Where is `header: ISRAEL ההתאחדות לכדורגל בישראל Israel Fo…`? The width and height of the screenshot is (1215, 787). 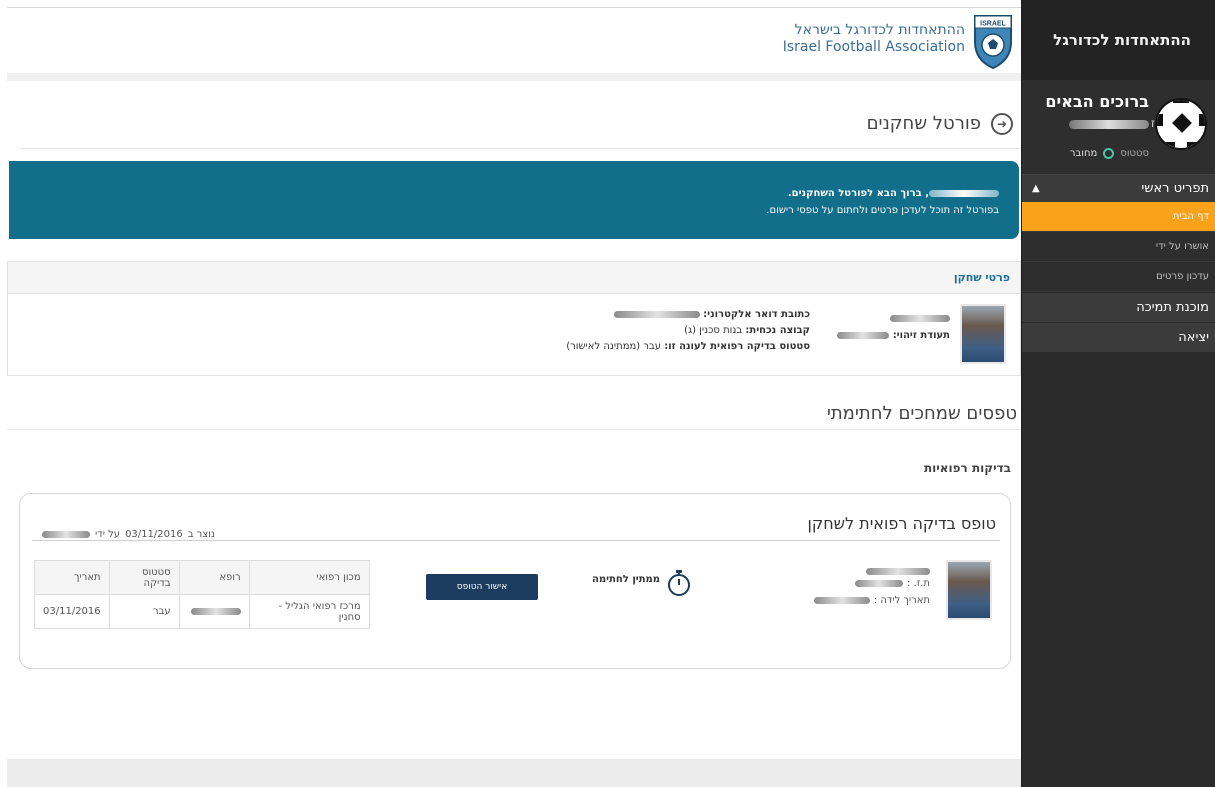
header: ISRAEL ההתאחדות לכדורגל בישראל Israel Fo… is located at coordinates (514, 40).